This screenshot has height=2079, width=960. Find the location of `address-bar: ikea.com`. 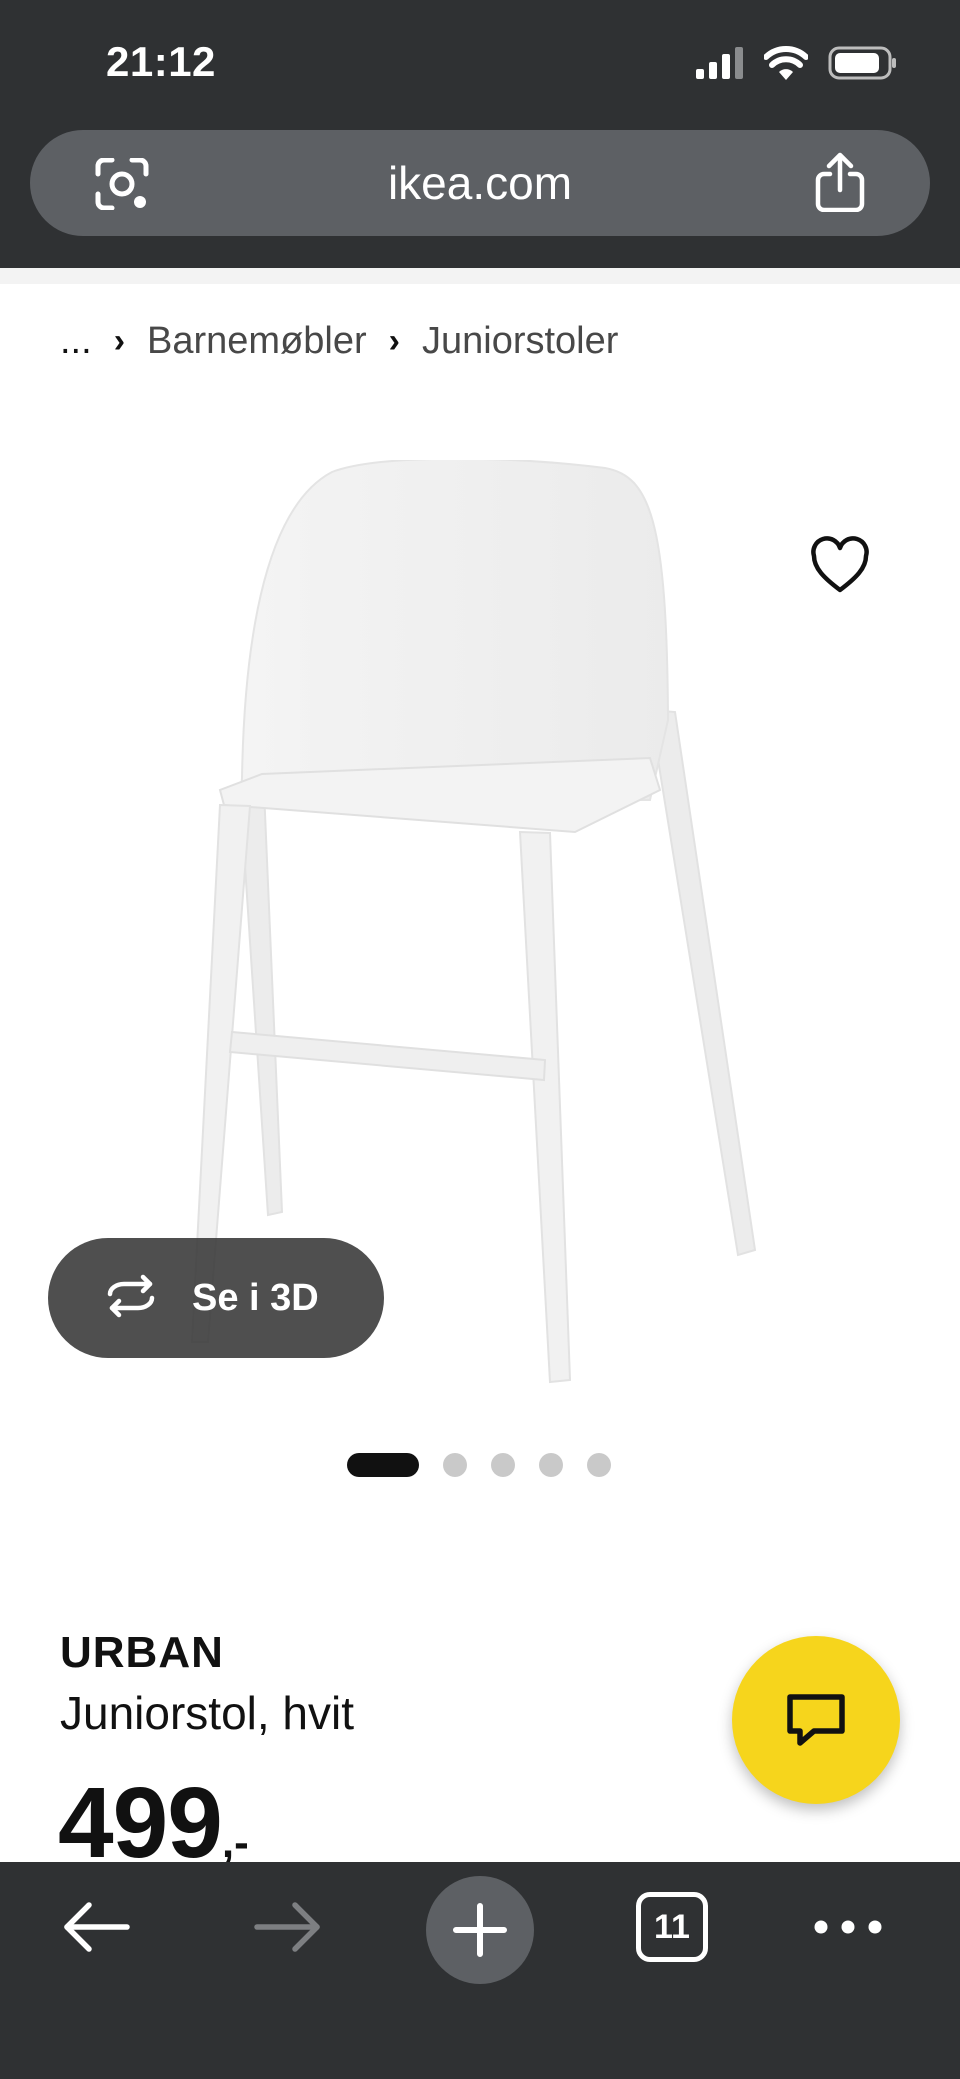

address-bar: ikea.com is located at coordinates (480, 183).